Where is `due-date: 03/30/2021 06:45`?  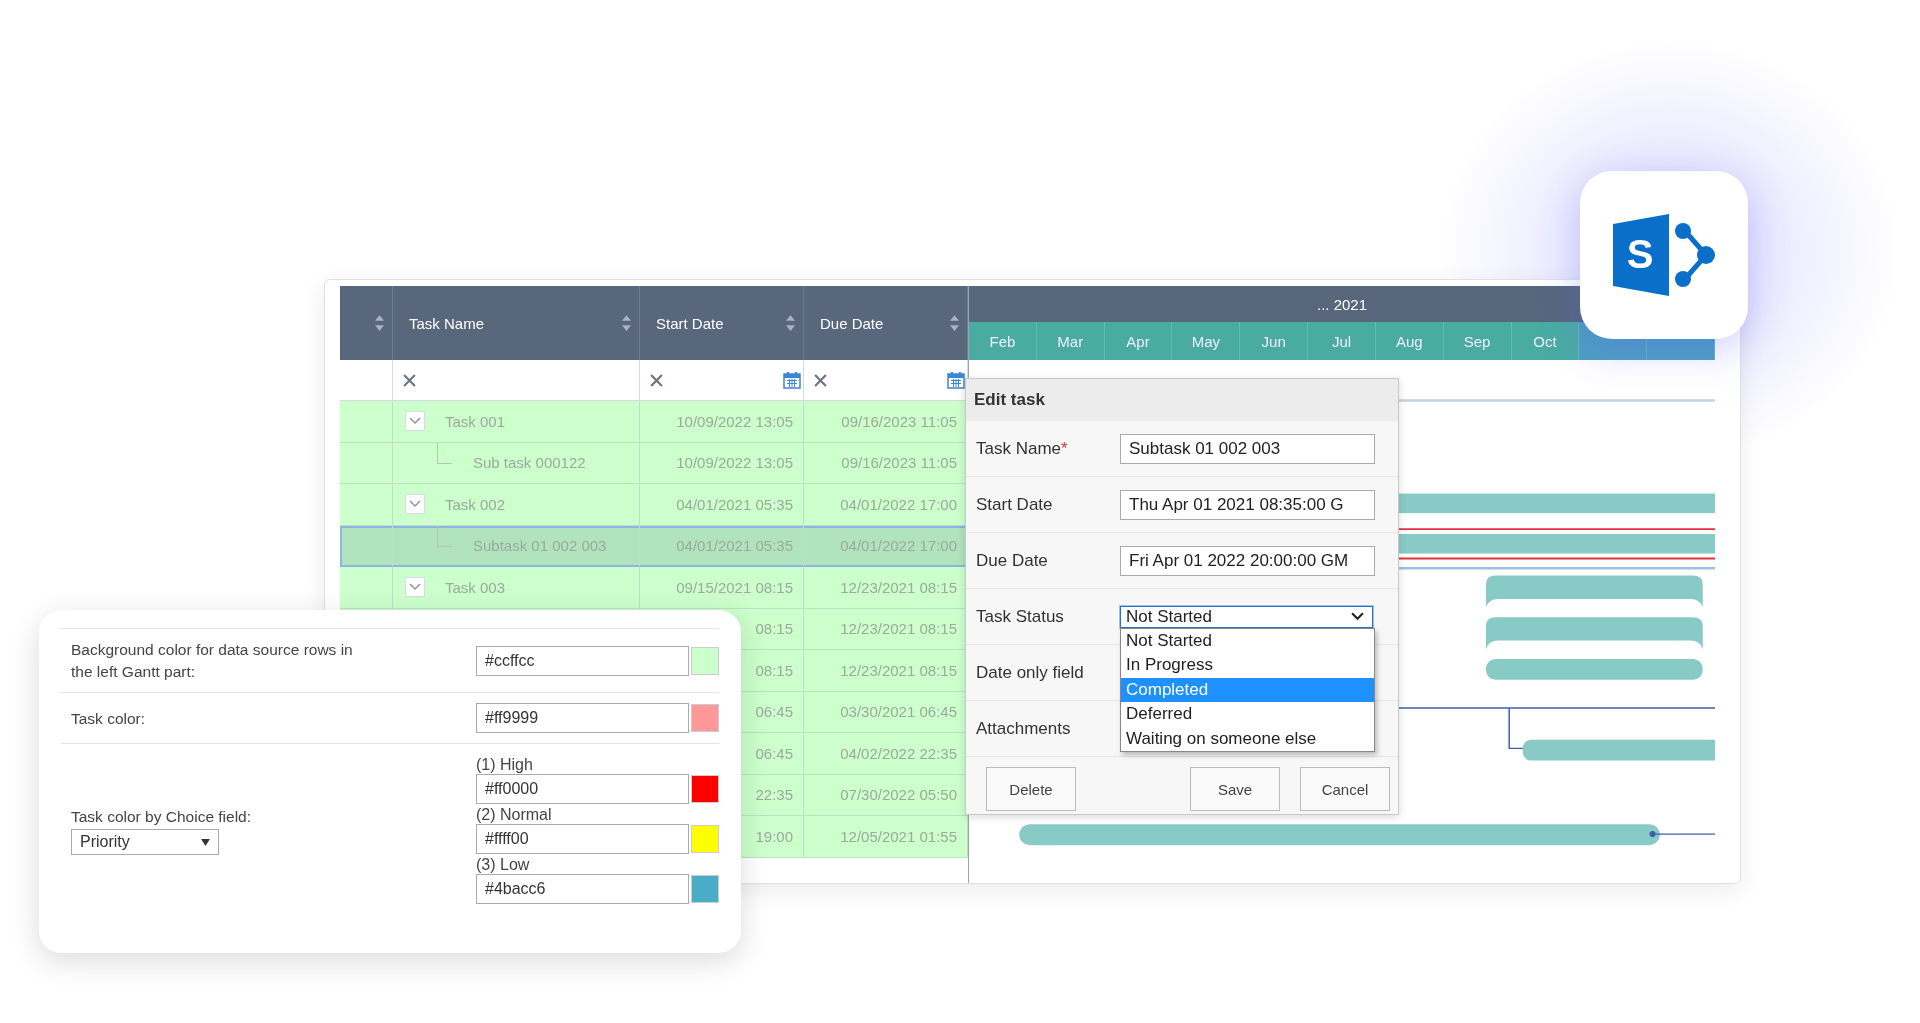
due-date: 03/30/2021 06:45 is located at coordinates (898, 712).